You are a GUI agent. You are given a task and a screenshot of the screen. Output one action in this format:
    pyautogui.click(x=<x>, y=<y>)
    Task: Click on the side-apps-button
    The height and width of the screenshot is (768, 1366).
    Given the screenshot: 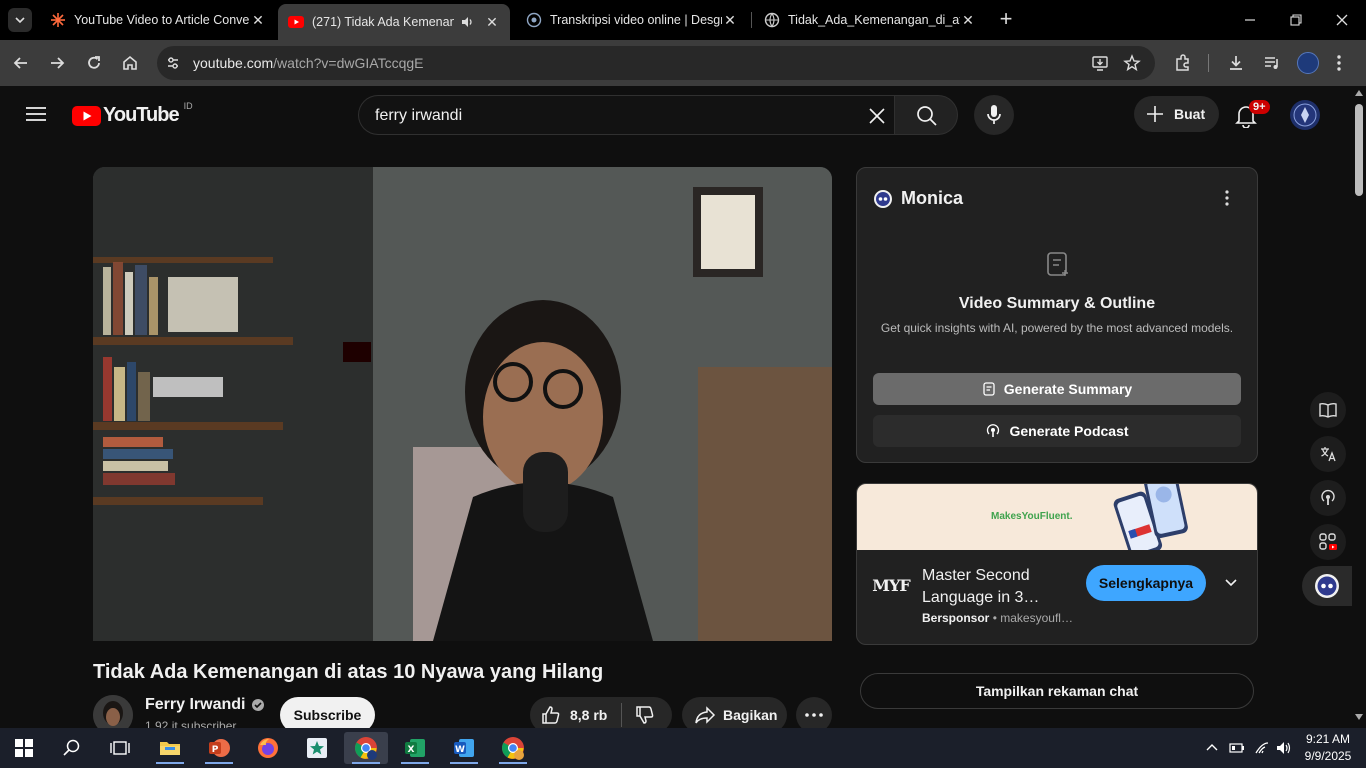 What is the action you would take?
    pyautogui.click(x=1328, y=542)
    